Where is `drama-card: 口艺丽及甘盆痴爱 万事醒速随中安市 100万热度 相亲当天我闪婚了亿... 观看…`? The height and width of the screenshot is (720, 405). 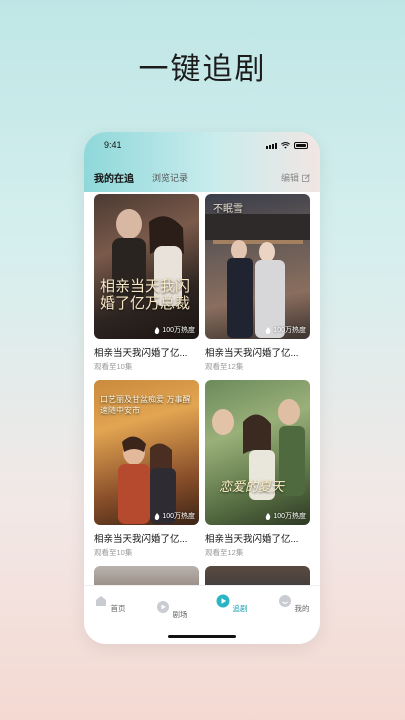
drama-card: 口艺丽及甘盆痴爱 万事醒速随中安市 100万热度 相亲当天我闪婚了亿... 观看… is located at coordinates (146, 469).